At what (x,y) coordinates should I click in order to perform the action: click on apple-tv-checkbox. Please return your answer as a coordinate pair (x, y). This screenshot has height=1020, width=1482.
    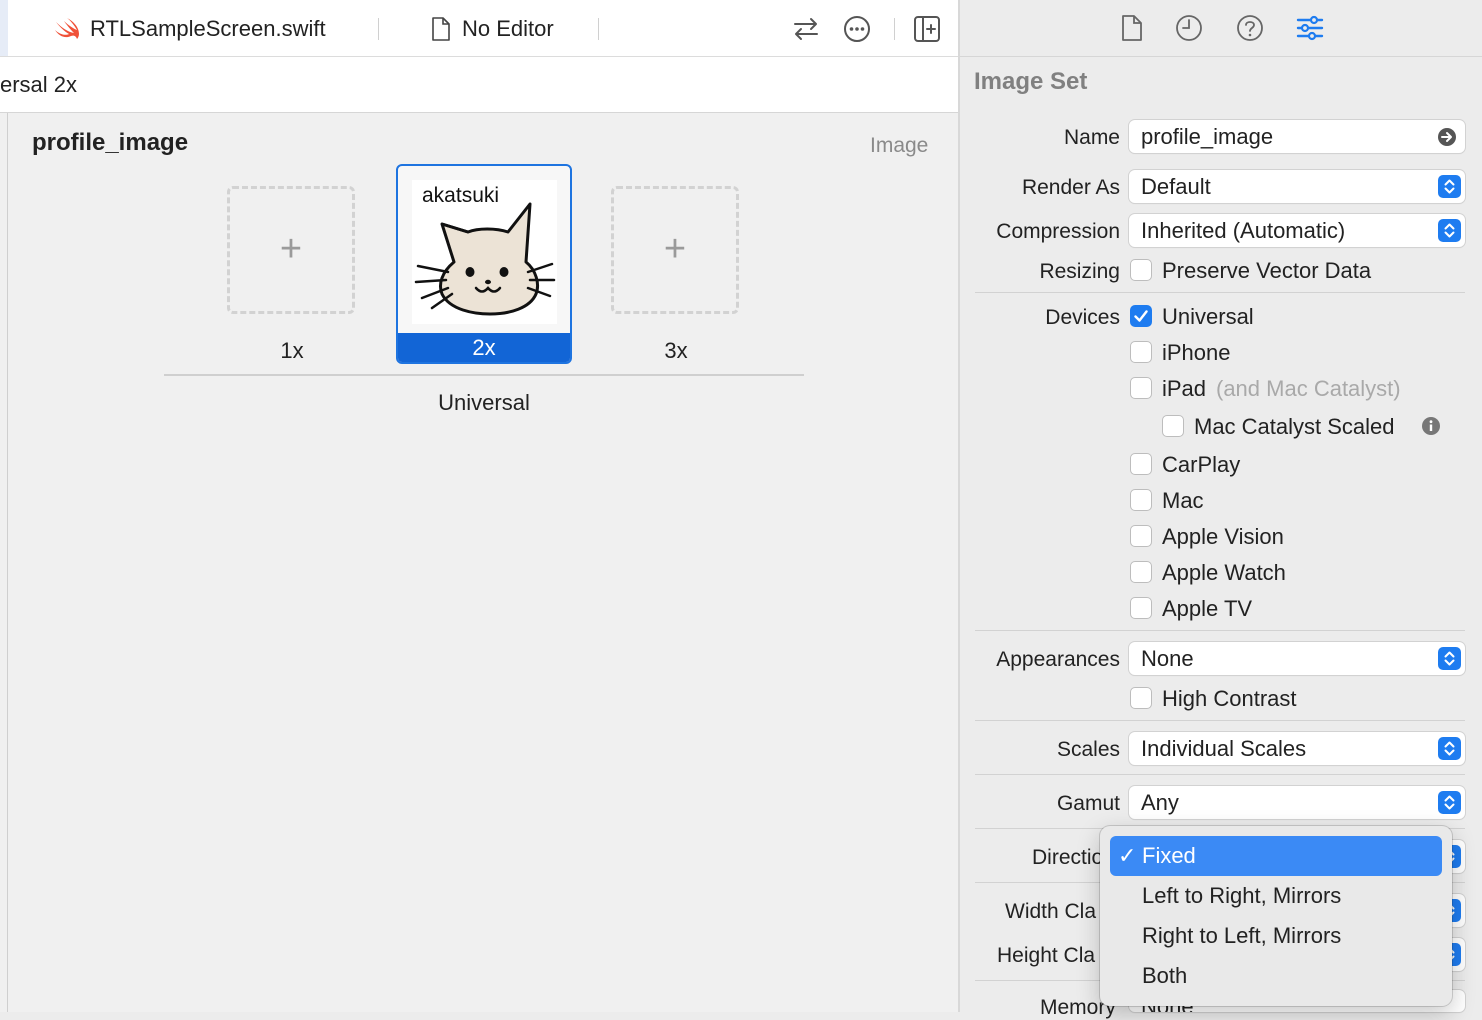
    Looking at the image, I should click on (1141, 608).